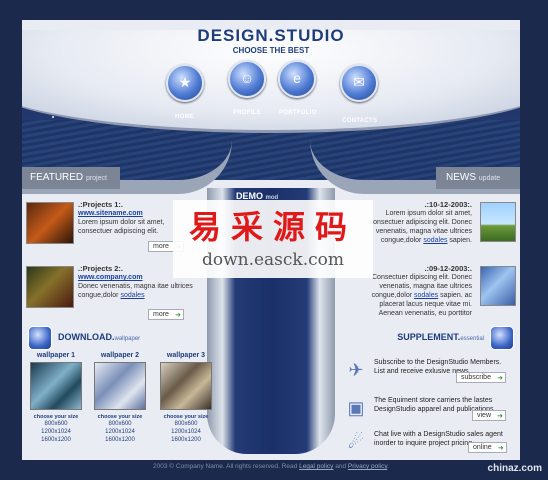 The height and width of the screenshot is (480, 548). I want to click on nav-home-button: ★, so click(185, 83).